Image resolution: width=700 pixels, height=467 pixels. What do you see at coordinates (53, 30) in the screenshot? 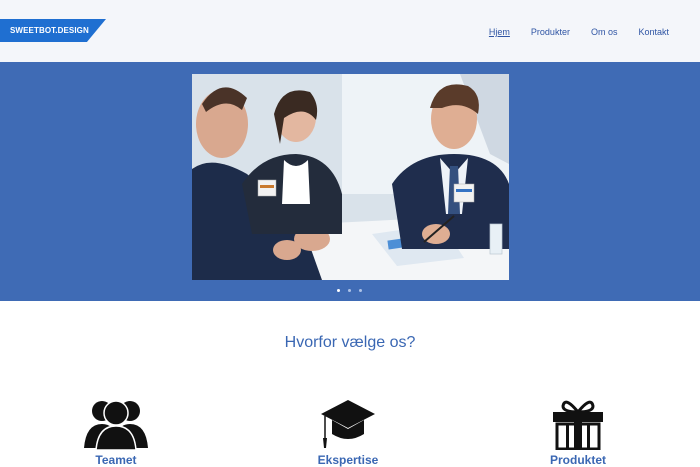
I see `site-logo: SWEETBOT.DESIGN` at bounding box center [53, 30].